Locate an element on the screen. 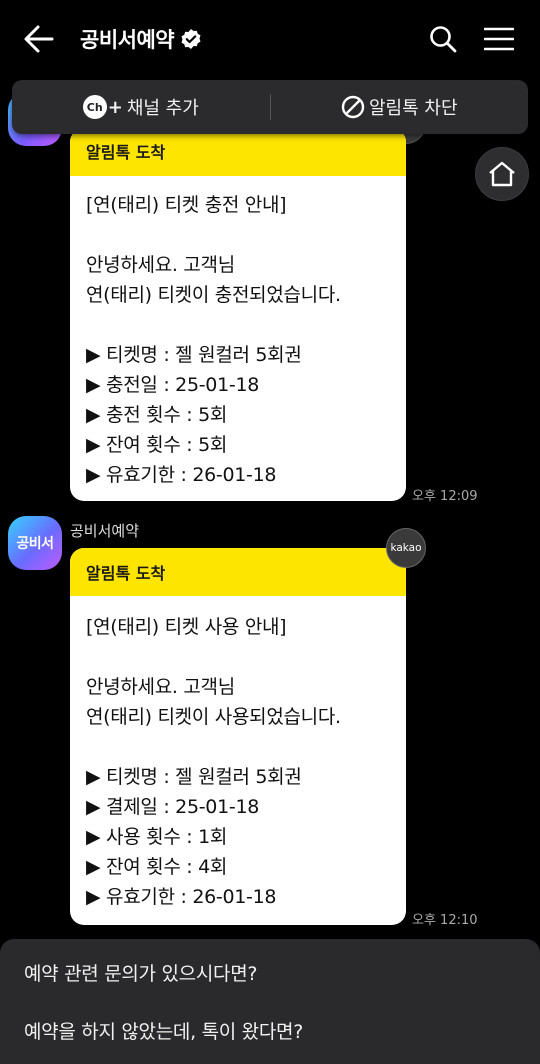 The height and width of the screenshot is (1064, 540). message-line: ▶ 잔여 횟수 : 4회 is located at coordinates (157, 867).